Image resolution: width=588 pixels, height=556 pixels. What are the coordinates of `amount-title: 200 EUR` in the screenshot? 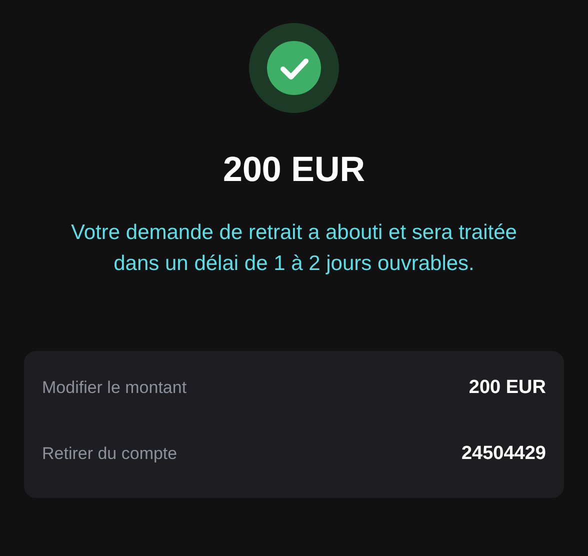 It's located at (294, 170).